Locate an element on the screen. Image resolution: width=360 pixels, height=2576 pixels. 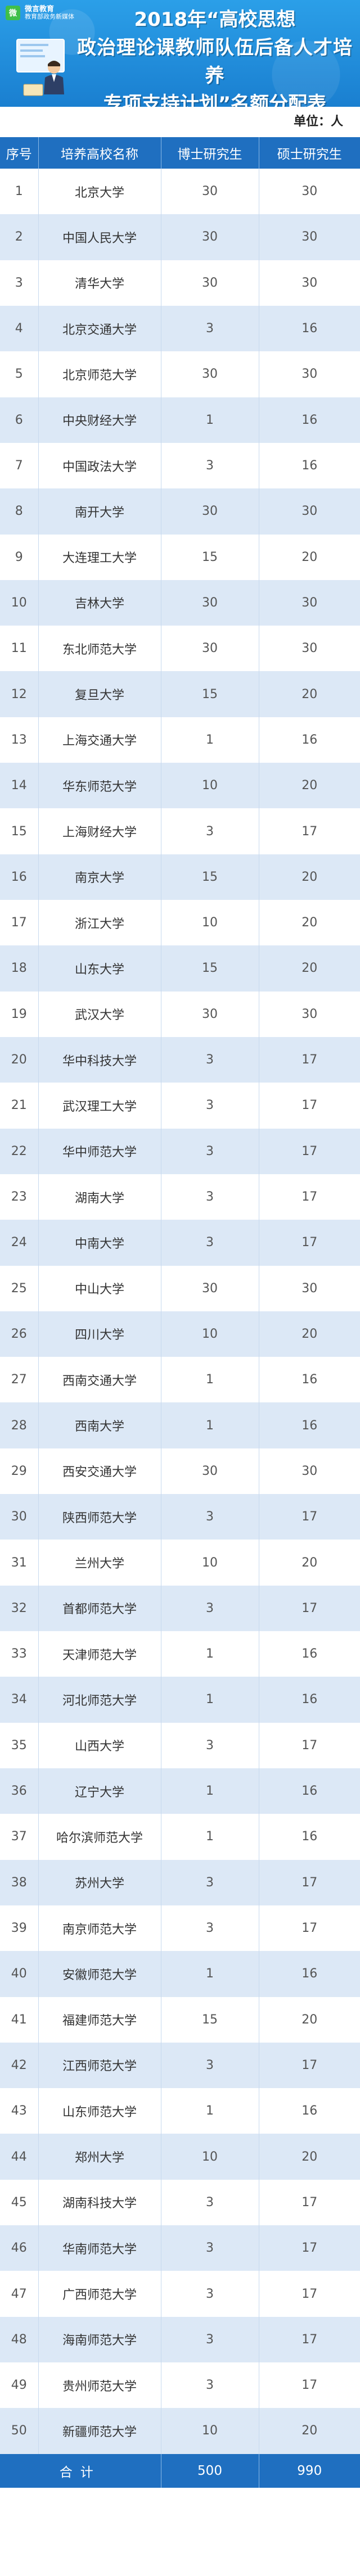
cell-school: 南京师范大学 is located at coordinates (99, 1928).